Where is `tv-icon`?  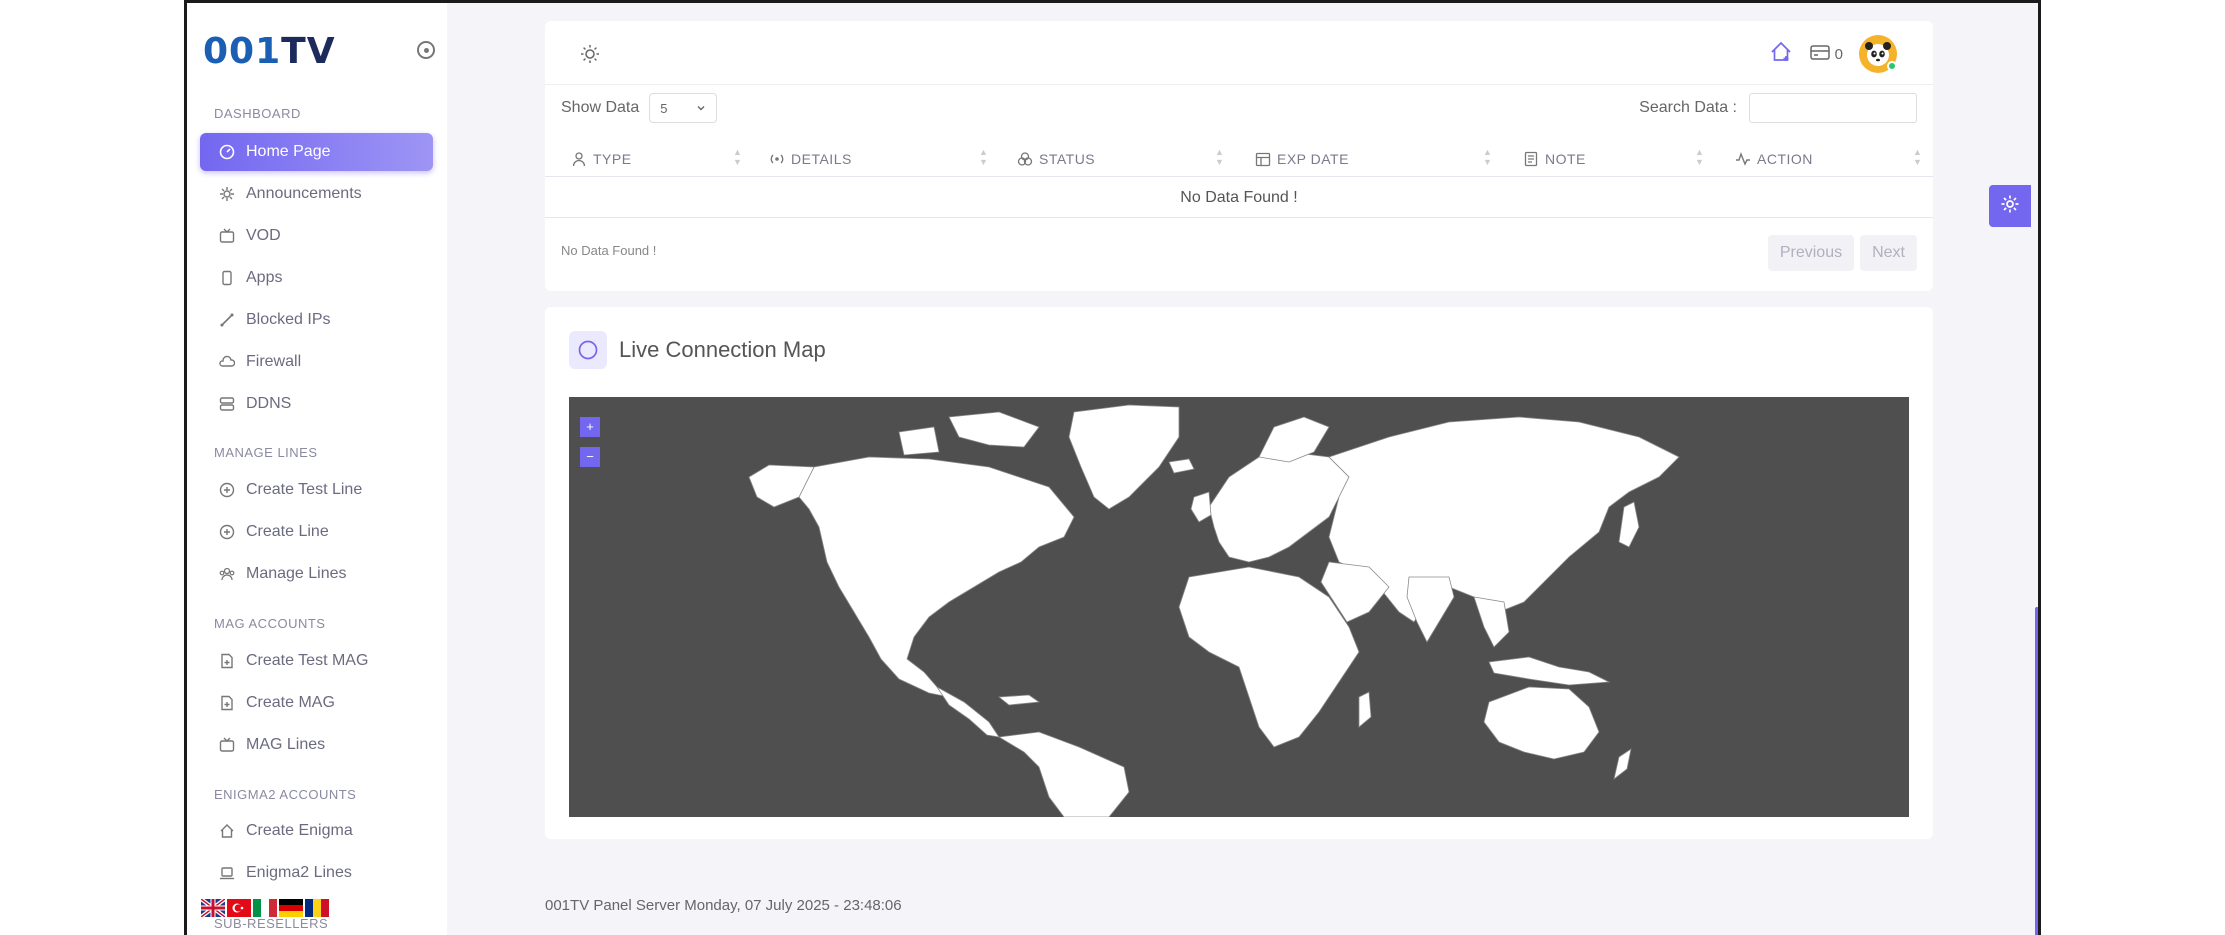
tv-icon is located at coordinates (227, 745).